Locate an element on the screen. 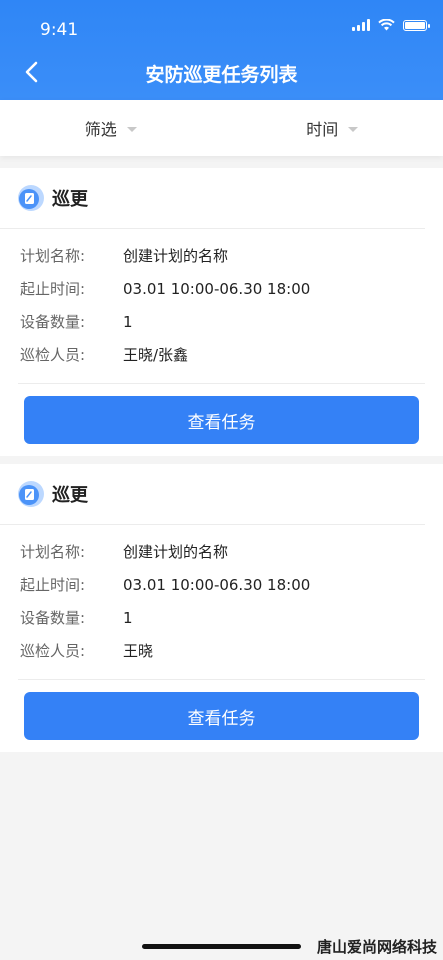  filter-bar: 筛选 时间 is located at coordinates (221, 128).